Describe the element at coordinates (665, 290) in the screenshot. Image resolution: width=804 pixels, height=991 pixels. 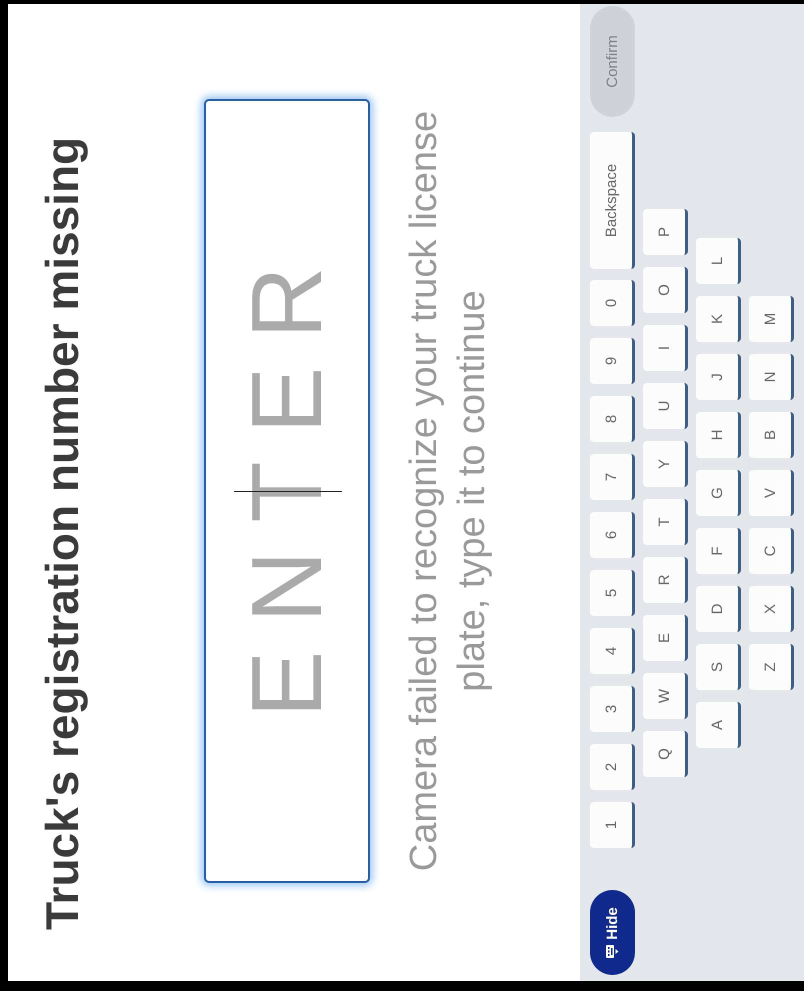
I see `key-button: O` at that location.